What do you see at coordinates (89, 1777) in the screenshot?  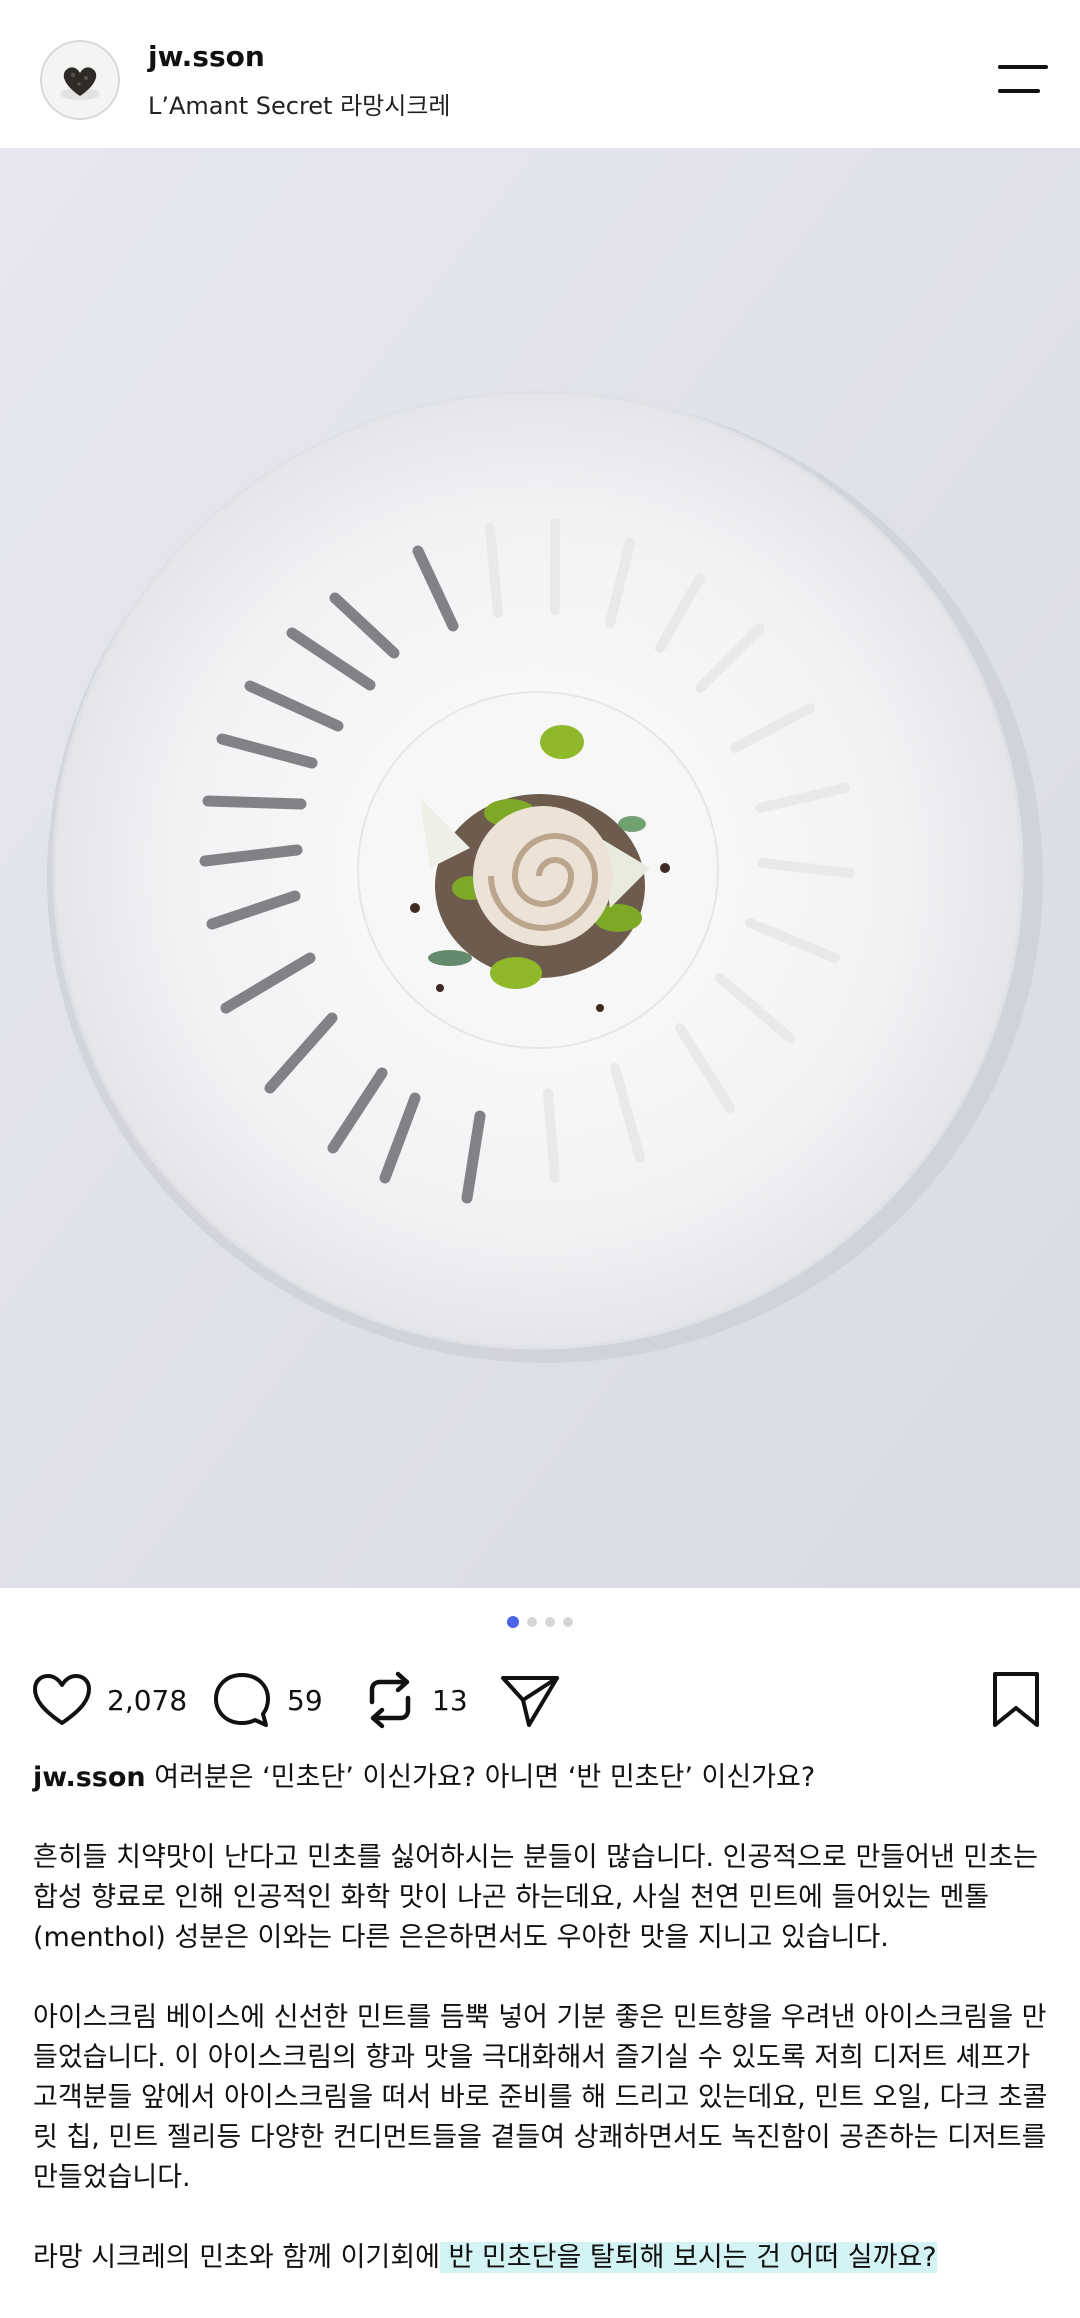 I see `caption-username: jw.sson` at bounding box center [89, 1777].